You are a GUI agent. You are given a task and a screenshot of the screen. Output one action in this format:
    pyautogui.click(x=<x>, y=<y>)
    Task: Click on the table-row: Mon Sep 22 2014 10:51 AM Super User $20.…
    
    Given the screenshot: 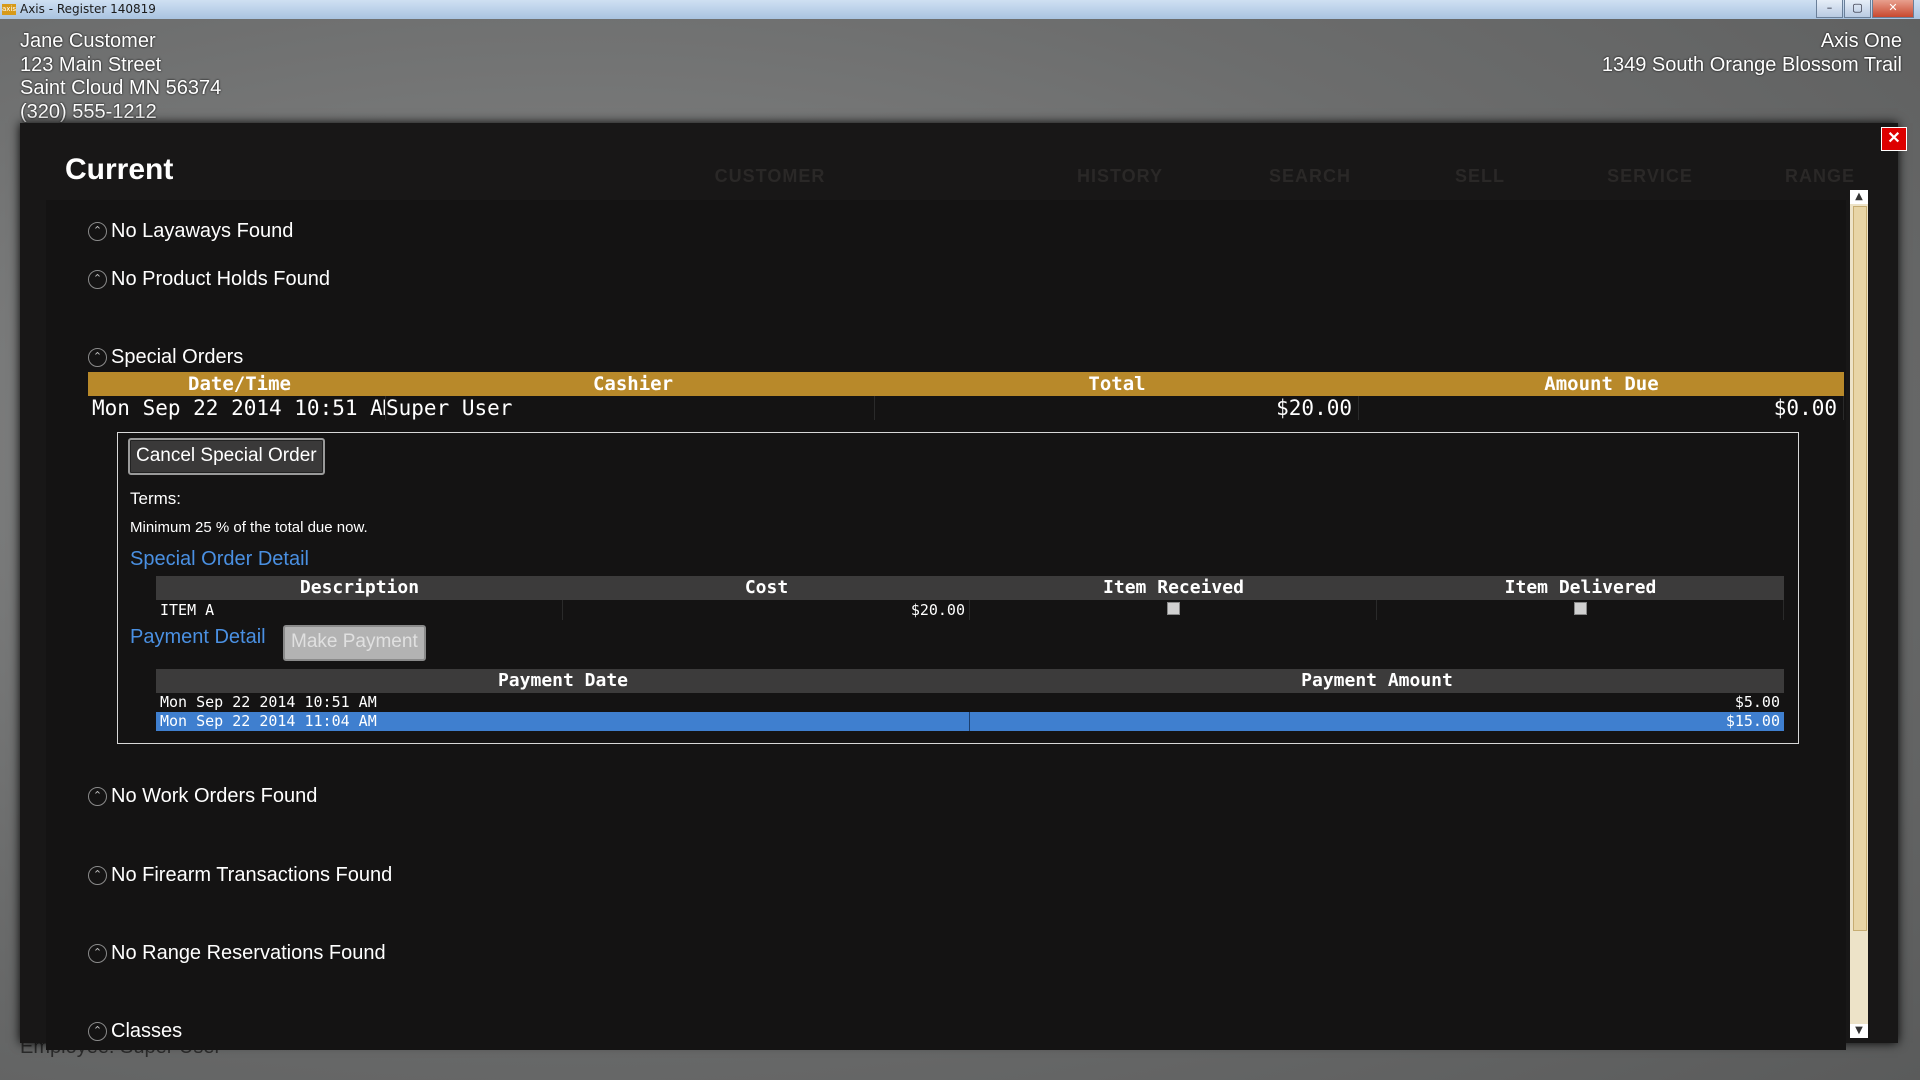 What is the action you would take?
    pyautogui.click(x=966, y=408)
    